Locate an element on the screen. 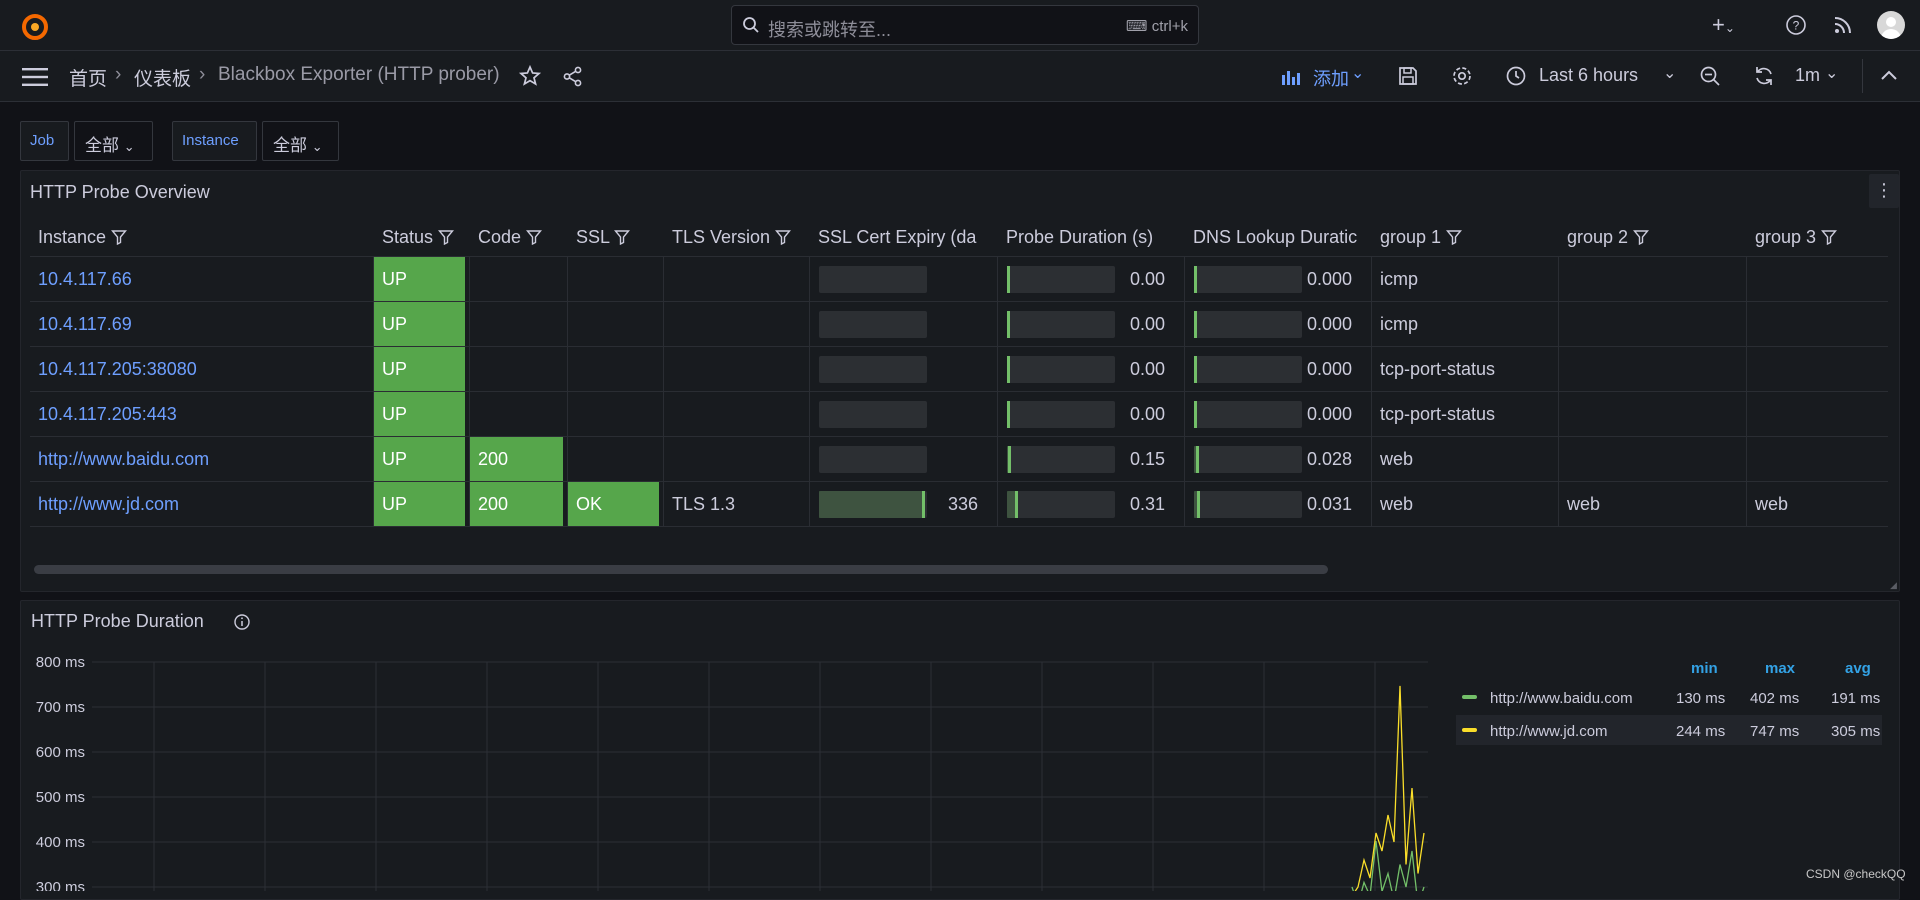 The height and width of the screenshot is (900, 1920). variable-label-instance: Instance is located at coordinates (214, 141).